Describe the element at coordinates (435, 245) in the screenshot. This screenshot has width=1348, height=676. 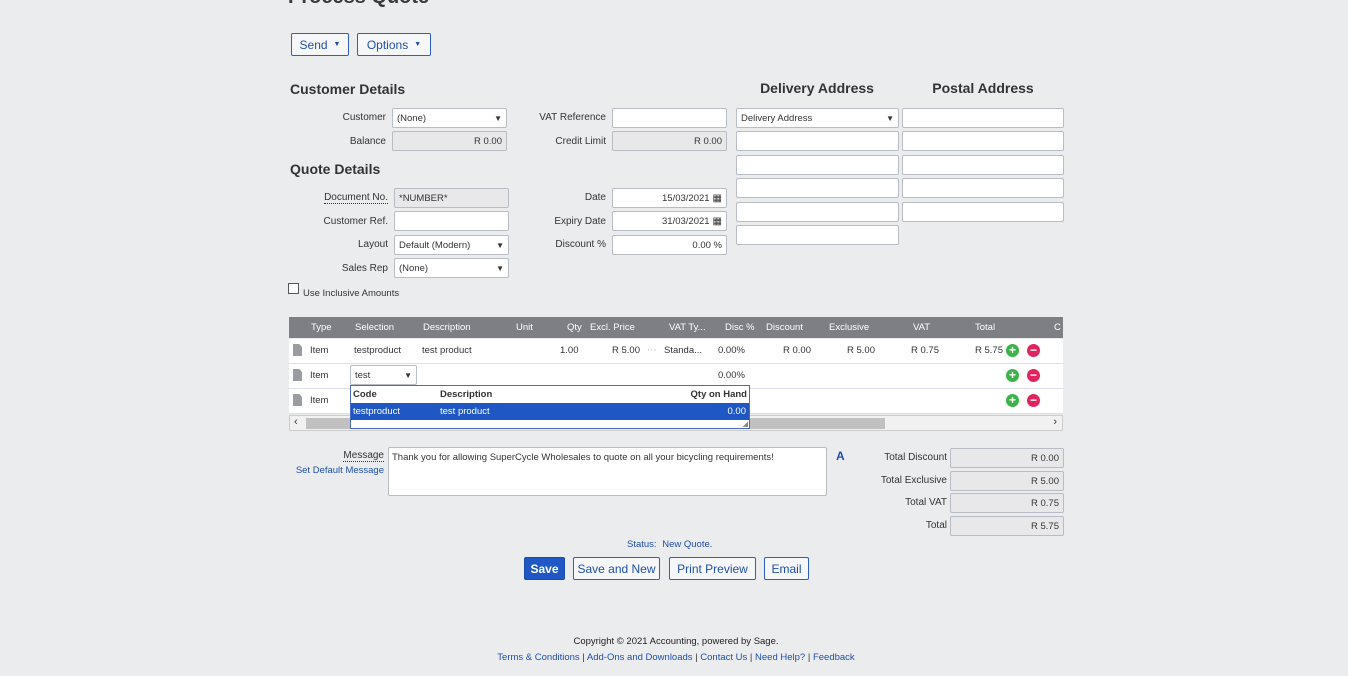
I see `layout-value: Default (Modern)` at that location.